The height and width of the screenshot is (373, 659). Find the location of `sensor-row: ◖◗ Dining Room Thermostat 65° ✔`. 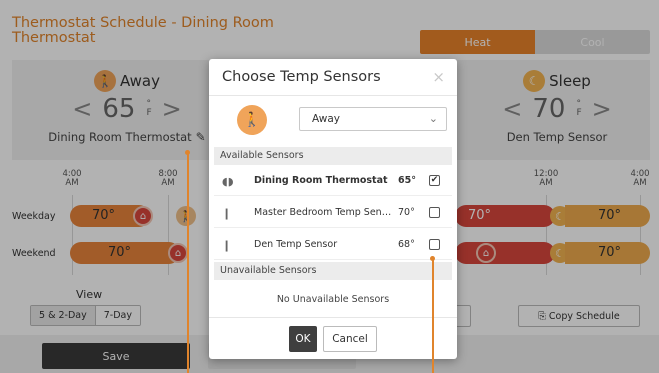

sensor-row: ◖◗ Dining Room Thermostat 65° ✔ is located at coordinates (333, 181).